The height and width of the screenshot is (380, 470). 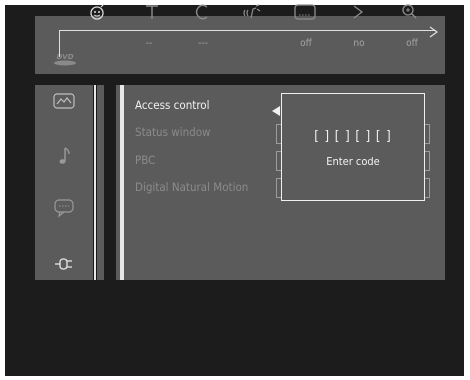 What do you see at coordinates (202, 12) in the screenshot?
I see `chapter-icon` at bounding box center [202, 12].